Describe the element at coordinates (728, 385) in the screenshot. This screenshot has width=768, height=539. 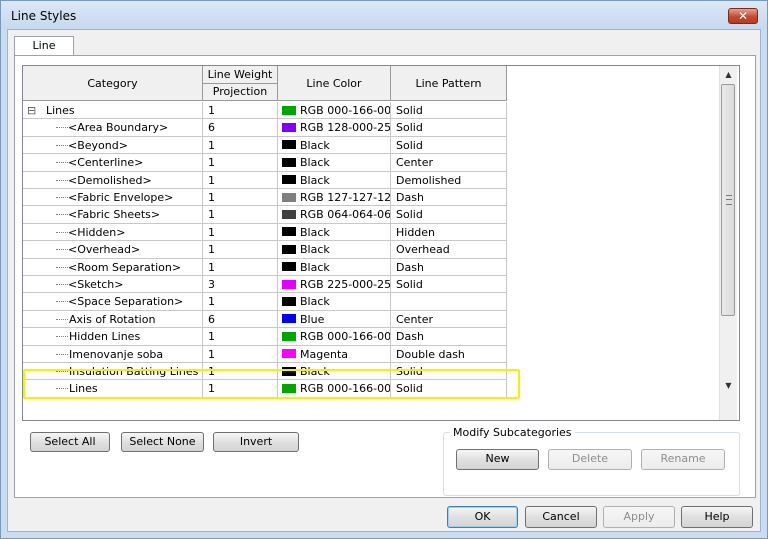
I see `scroll-down-icon: ▼` at that location.